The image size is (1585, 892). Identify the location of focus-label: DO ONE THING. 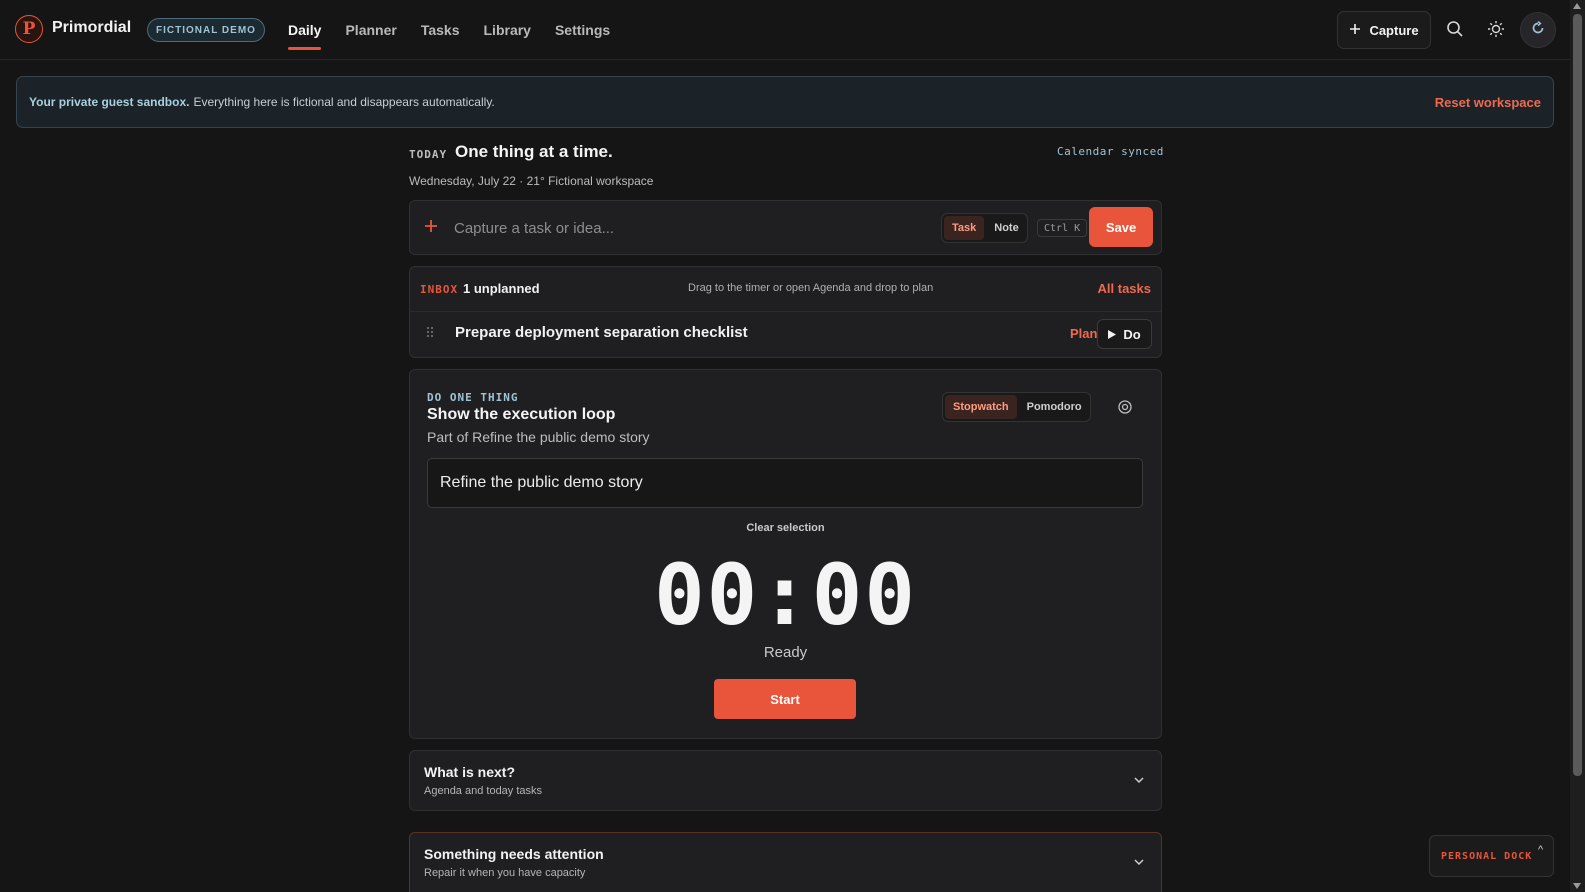
(473, 397).